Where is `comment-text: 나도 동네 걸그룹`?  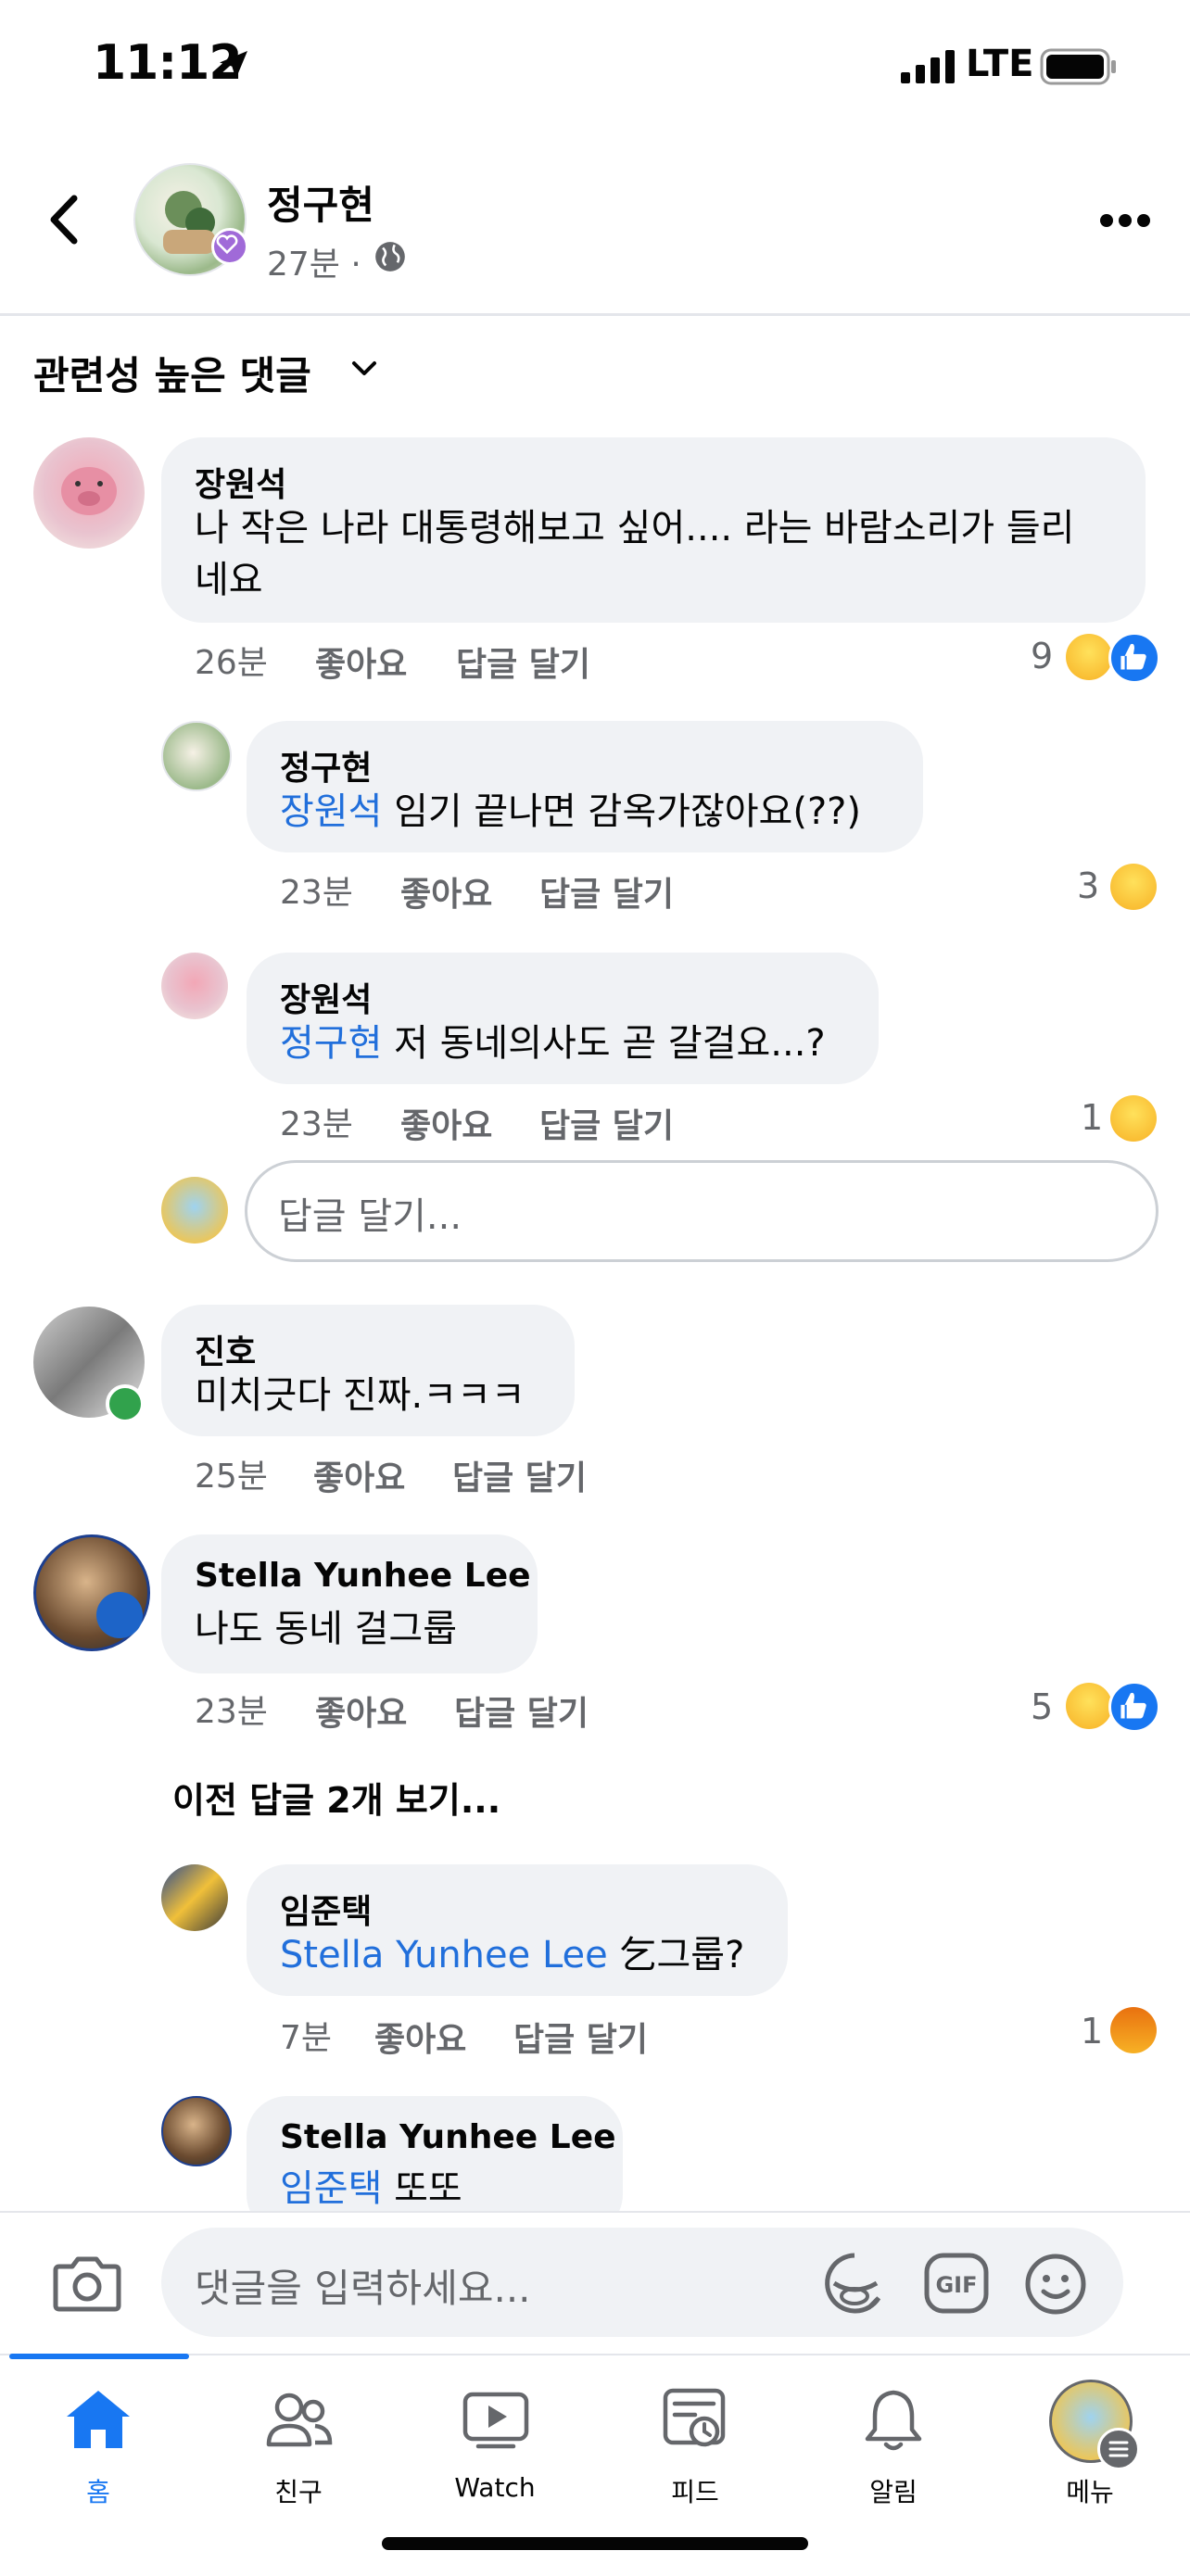 comment-text: 나도 동네 걸그룹 is located at coordinates (326, 1629).